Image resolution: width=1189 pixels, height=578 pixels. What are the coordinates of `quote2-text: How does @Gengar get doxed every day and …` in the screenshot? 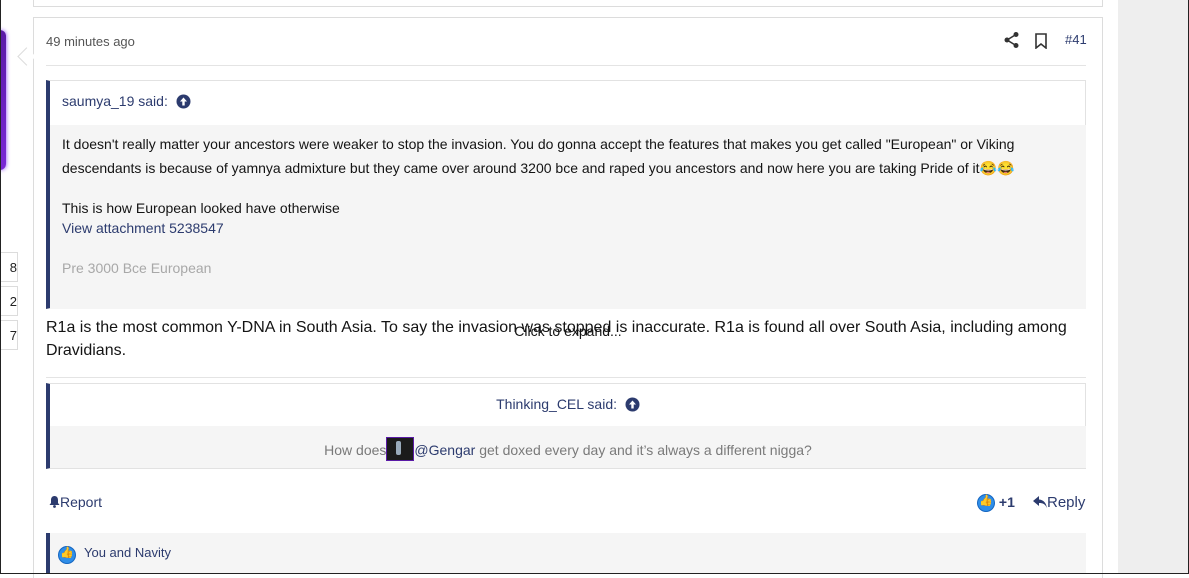 It's located at (568, 449).